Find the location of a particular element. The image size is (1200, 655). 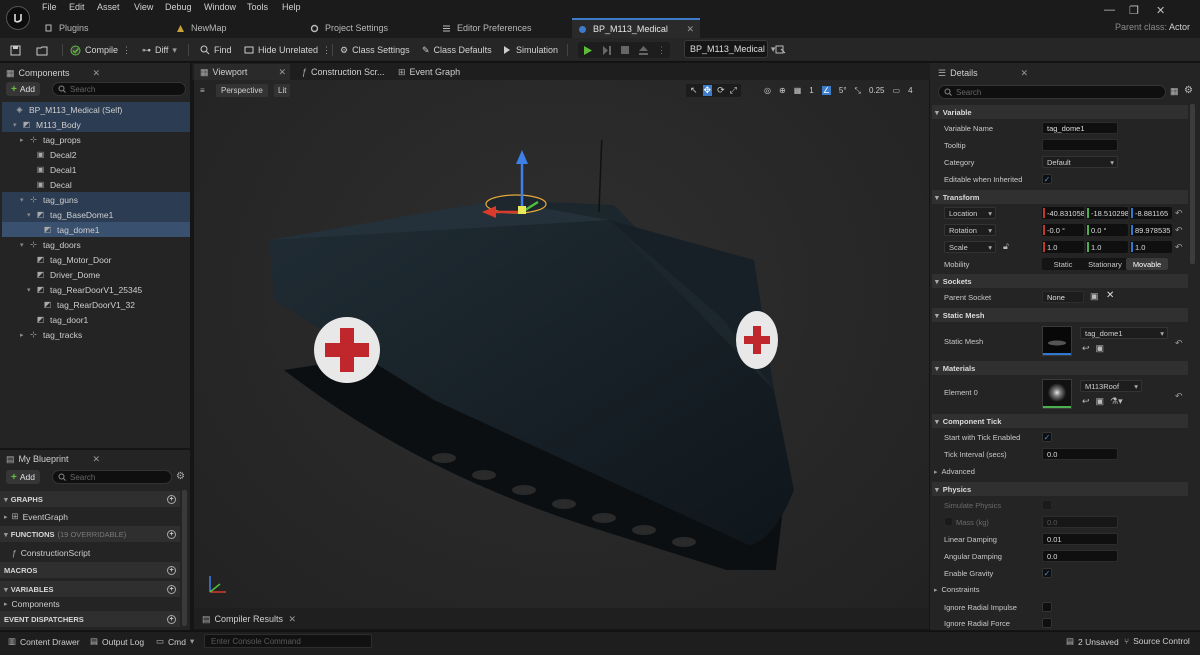

mass-field: 0.0 is located at coordinates (1080, 522).